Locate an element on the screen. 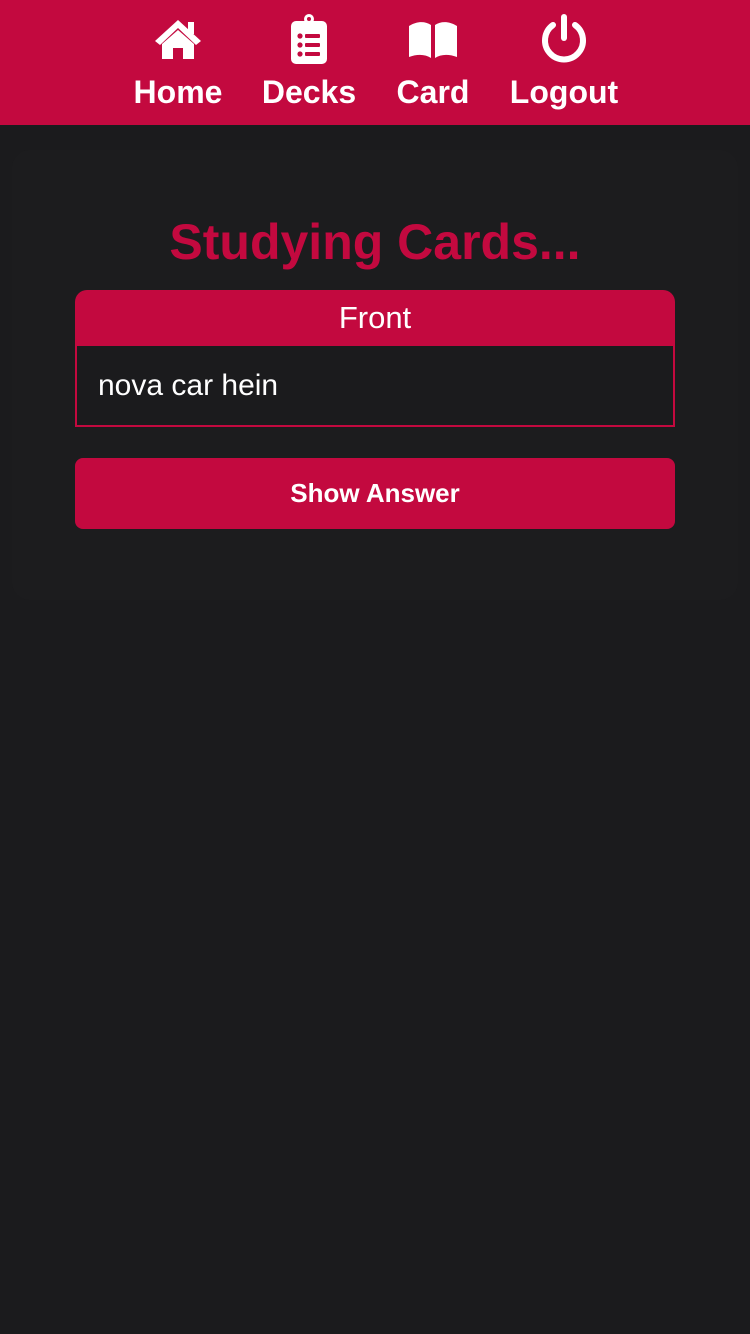 The image size is (750, 1334). clipboard-list-icon is located at coordinates (309, 40).